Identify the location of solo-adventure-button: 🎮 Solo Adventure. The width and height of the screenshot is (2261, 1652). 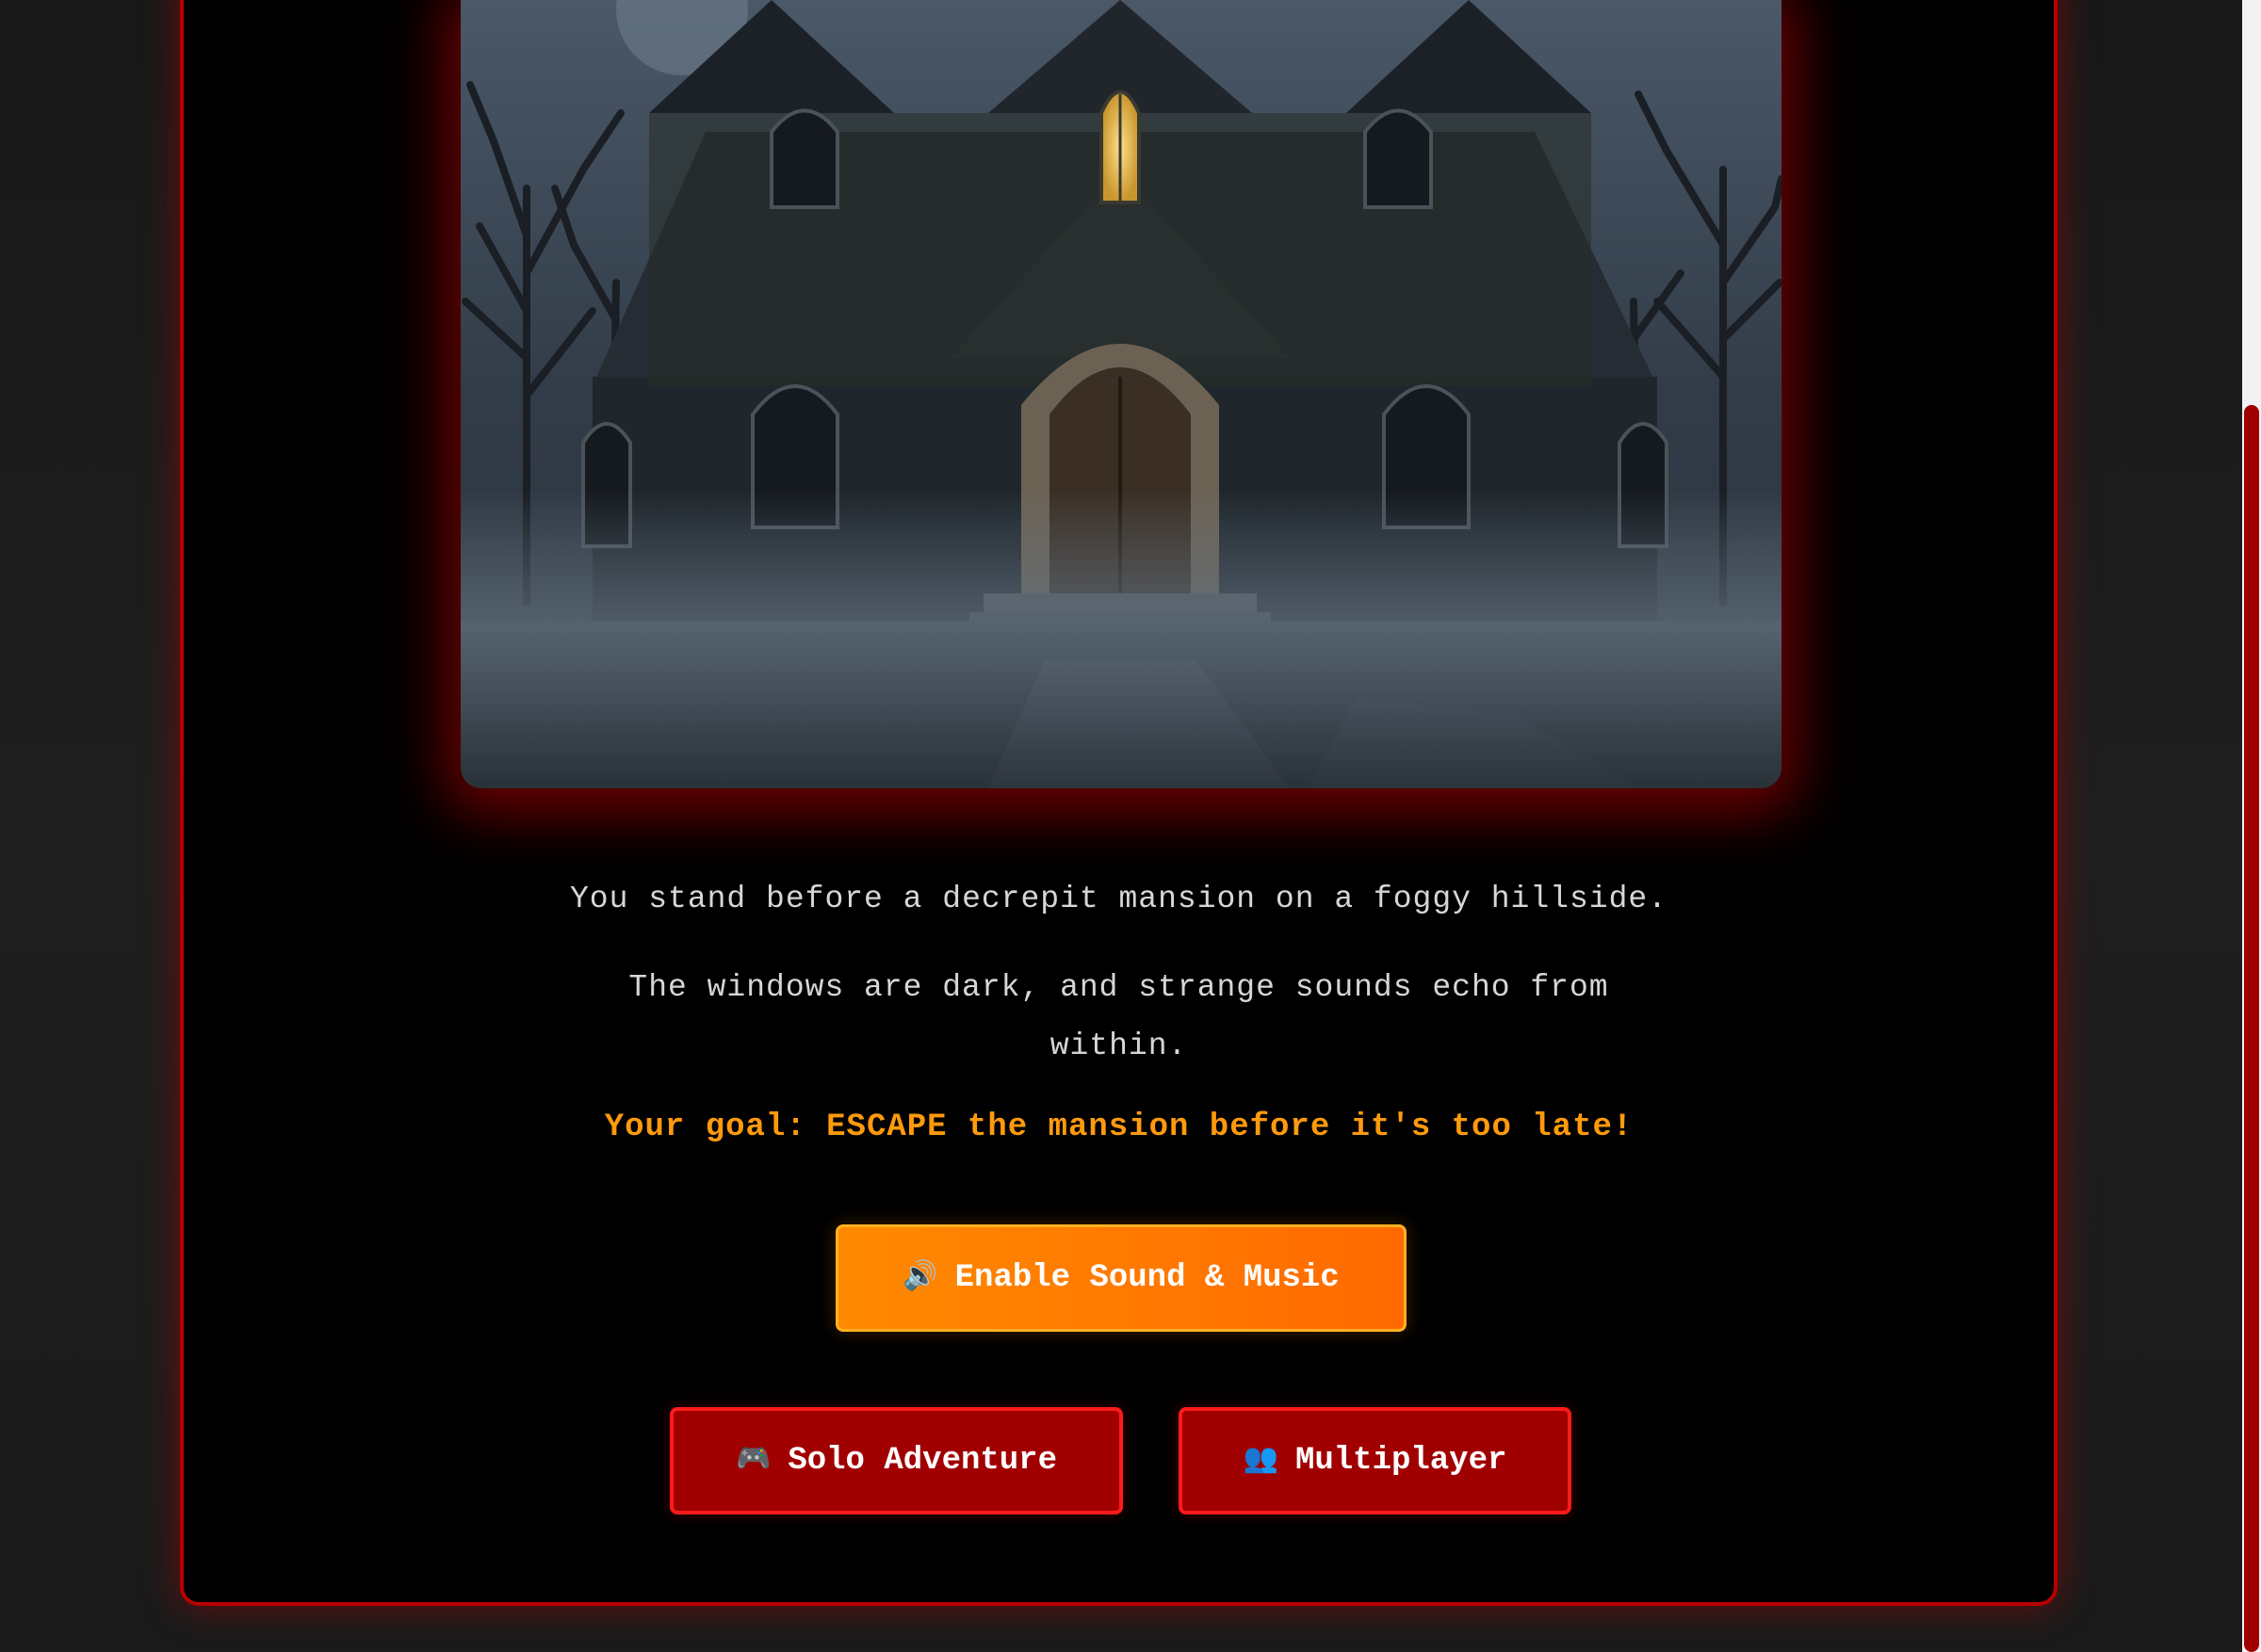
(897, 1461).